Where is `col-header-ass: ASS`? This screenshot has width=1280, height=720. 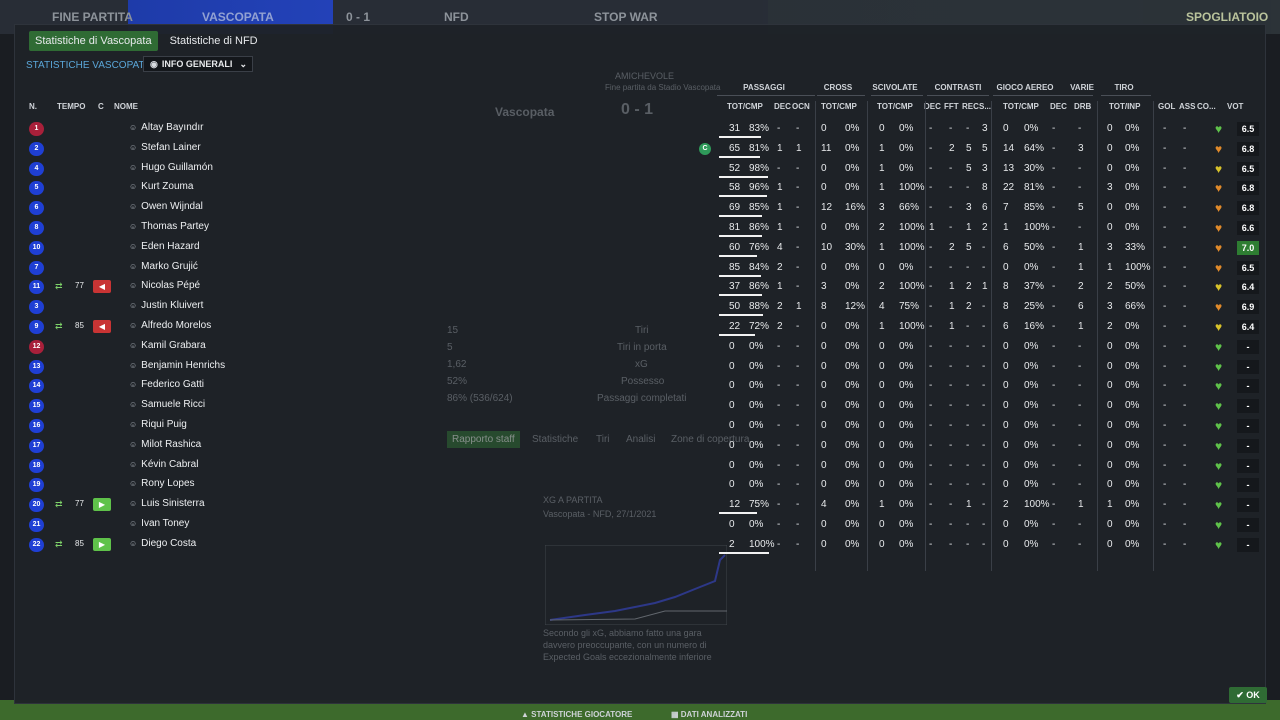
col-header-ass: ASS is located at coordinates (1187, 106).